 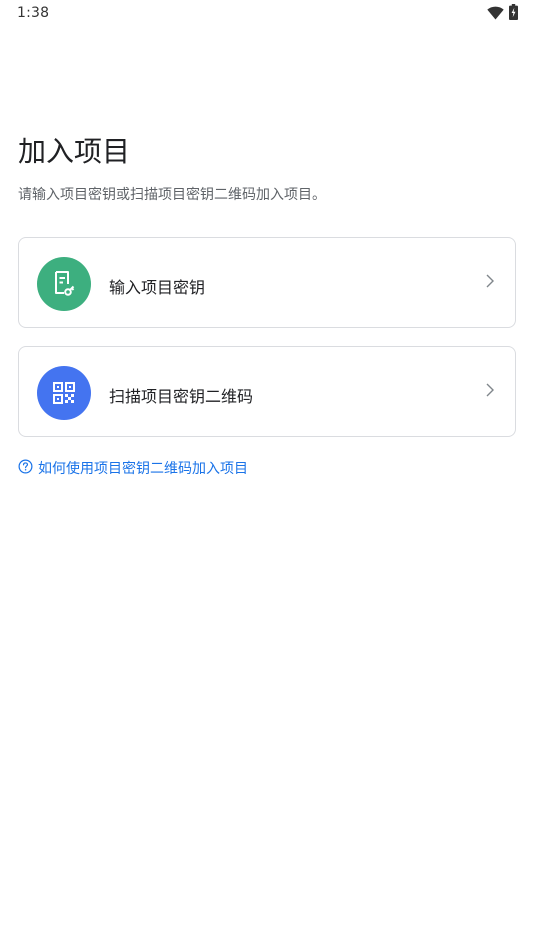 What do you see at coordinates (33, 13) in the screenshot?
I see `status-time: 1:38` at bounding box center [33, 13].